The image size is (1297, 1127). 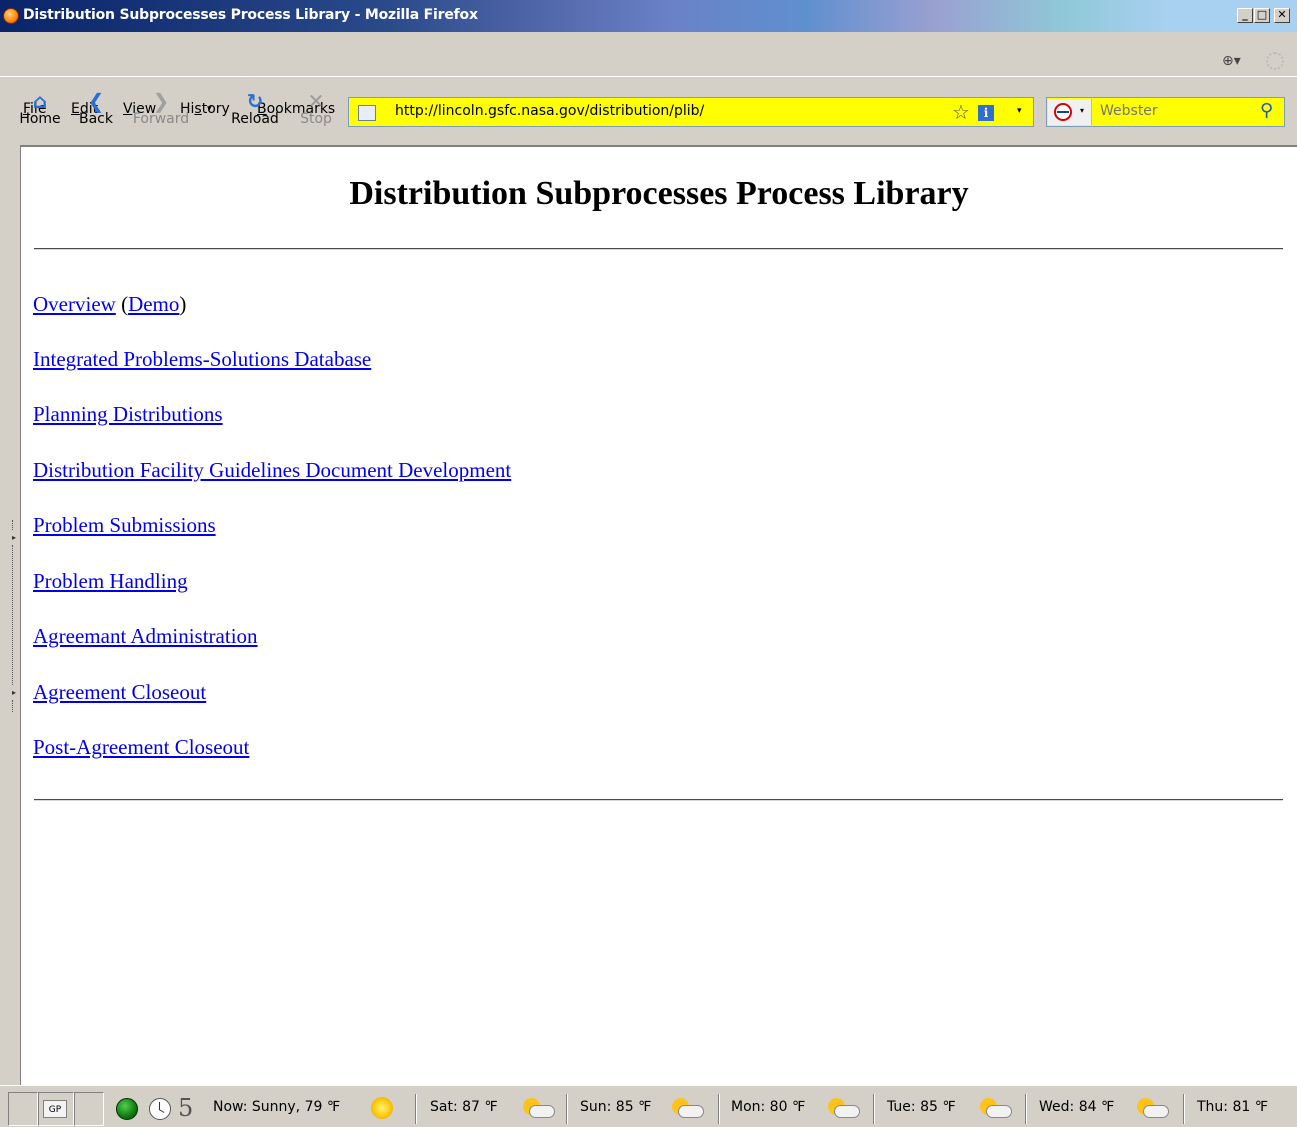 I want to click on url-dropdown-icon: ▾, so click(x=1019, y=111).